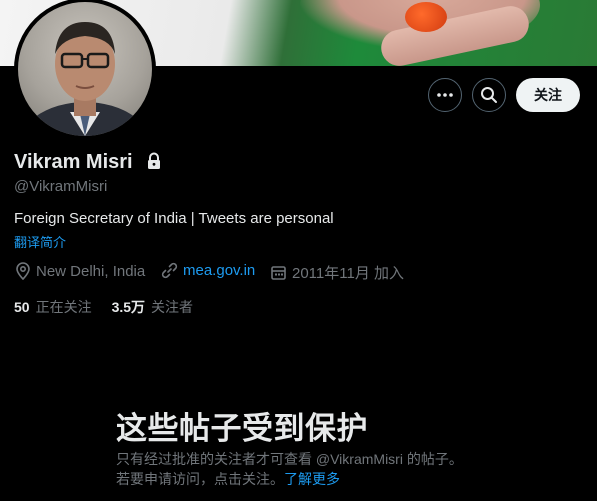  I want to click on follow-button: 关注, so click(548, 95).